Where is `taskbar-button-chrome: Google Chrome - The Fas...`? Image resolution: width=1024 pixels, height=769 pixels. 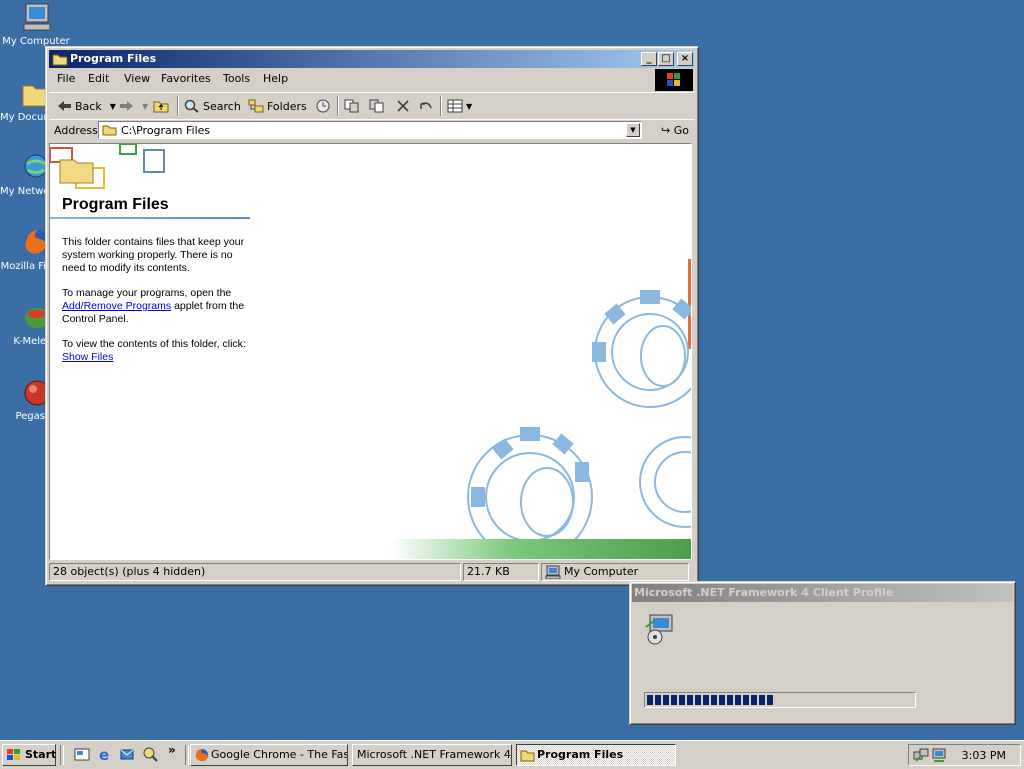
taskbar-button-chrome: Google Chrome - The Fas... is located at coordinates (269, 755).